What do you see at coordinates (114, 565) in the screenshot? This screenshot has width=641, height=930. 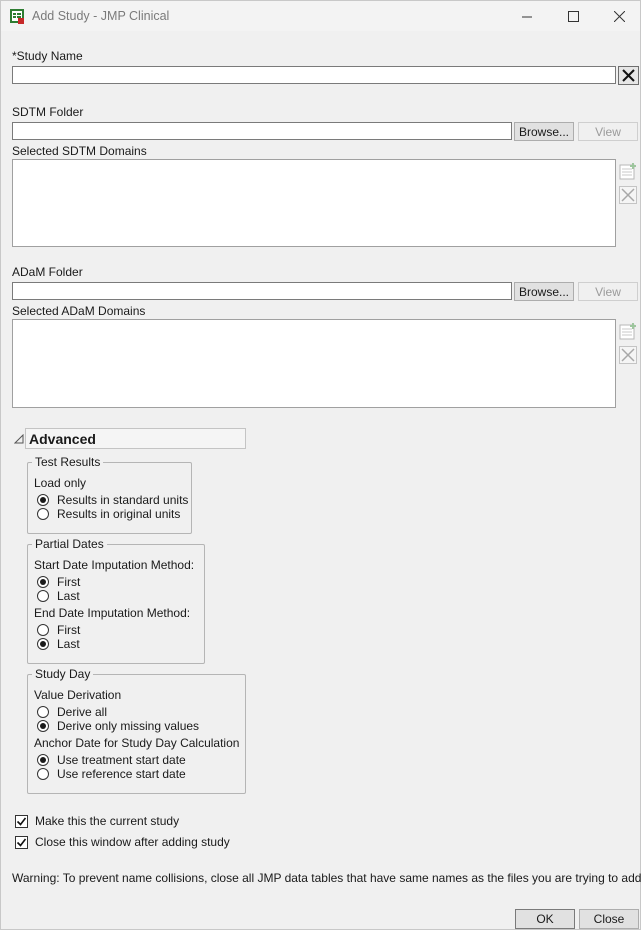 I see `start-date-method-label: Start Date Imputation Method:` at bounding box center [114, 565].